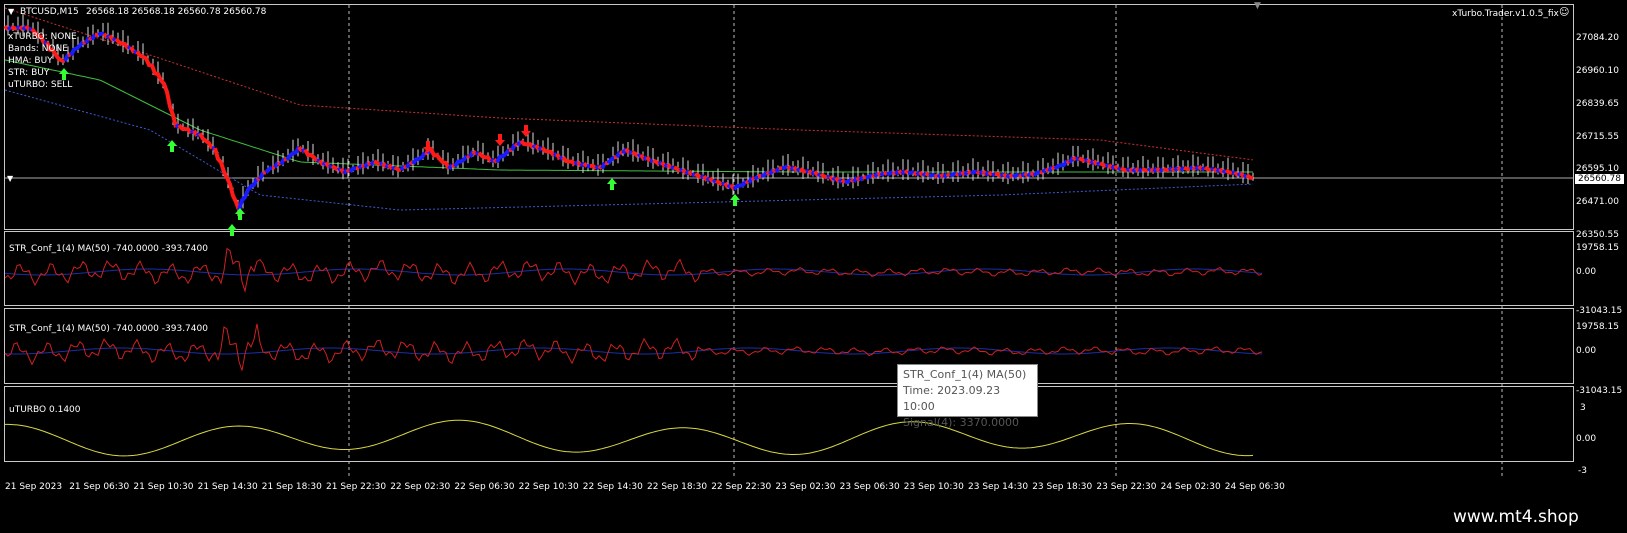 The width and height of the screenshot is (1627, 533). What do you see at coordinates (1597, 169) in the screenshot?
I see `price-label: 26595.10` at bounding box center [1597, 169].